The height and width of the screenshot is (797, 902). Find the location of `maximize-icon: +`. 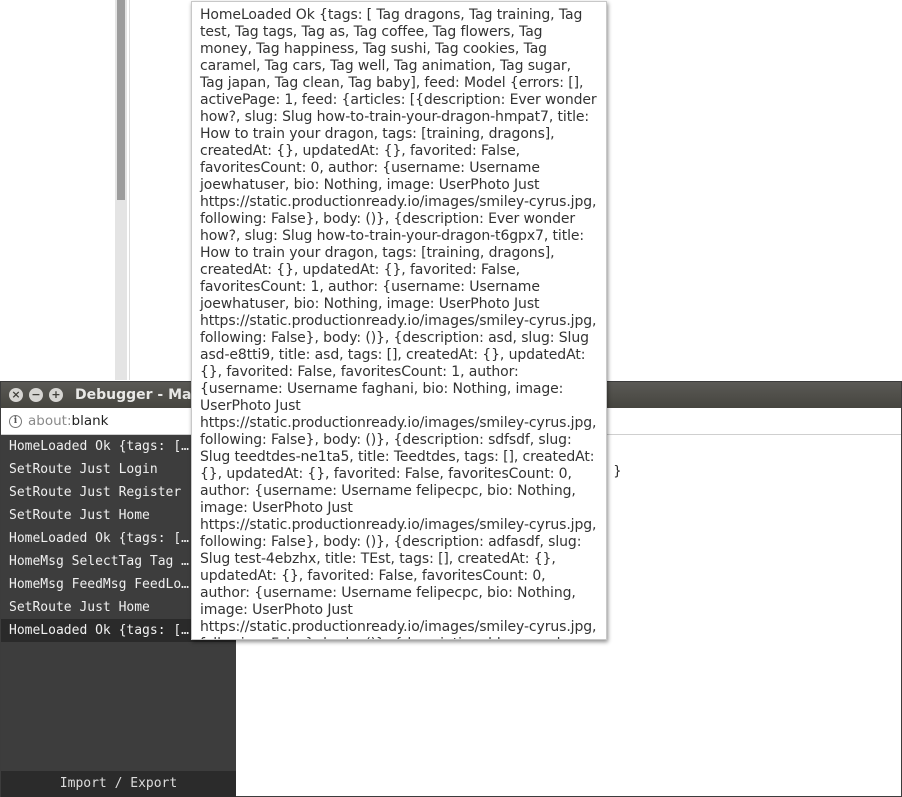

maximize-icon: + is located at coordinates (56, 394).